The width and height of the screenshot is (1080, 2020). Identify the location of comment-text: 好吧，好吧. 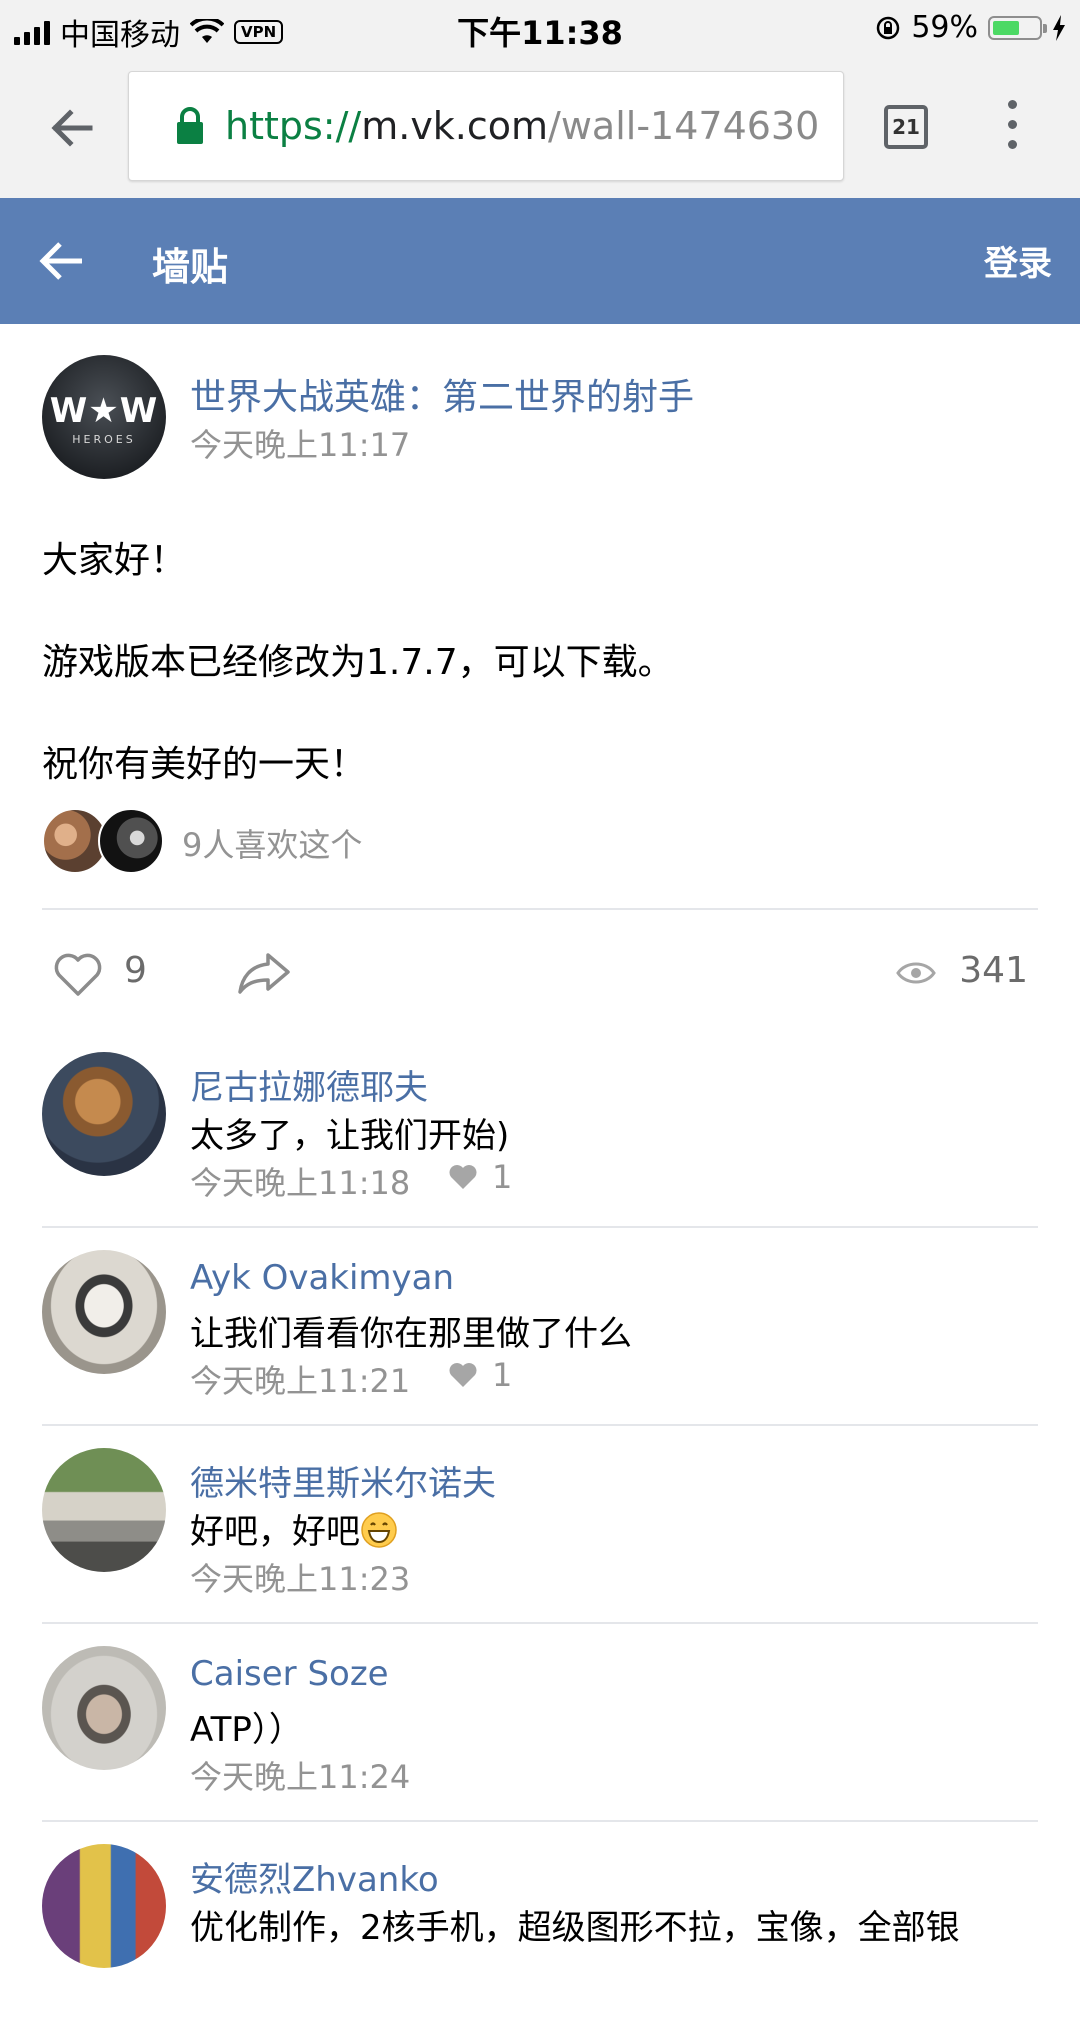
(294, 1528).